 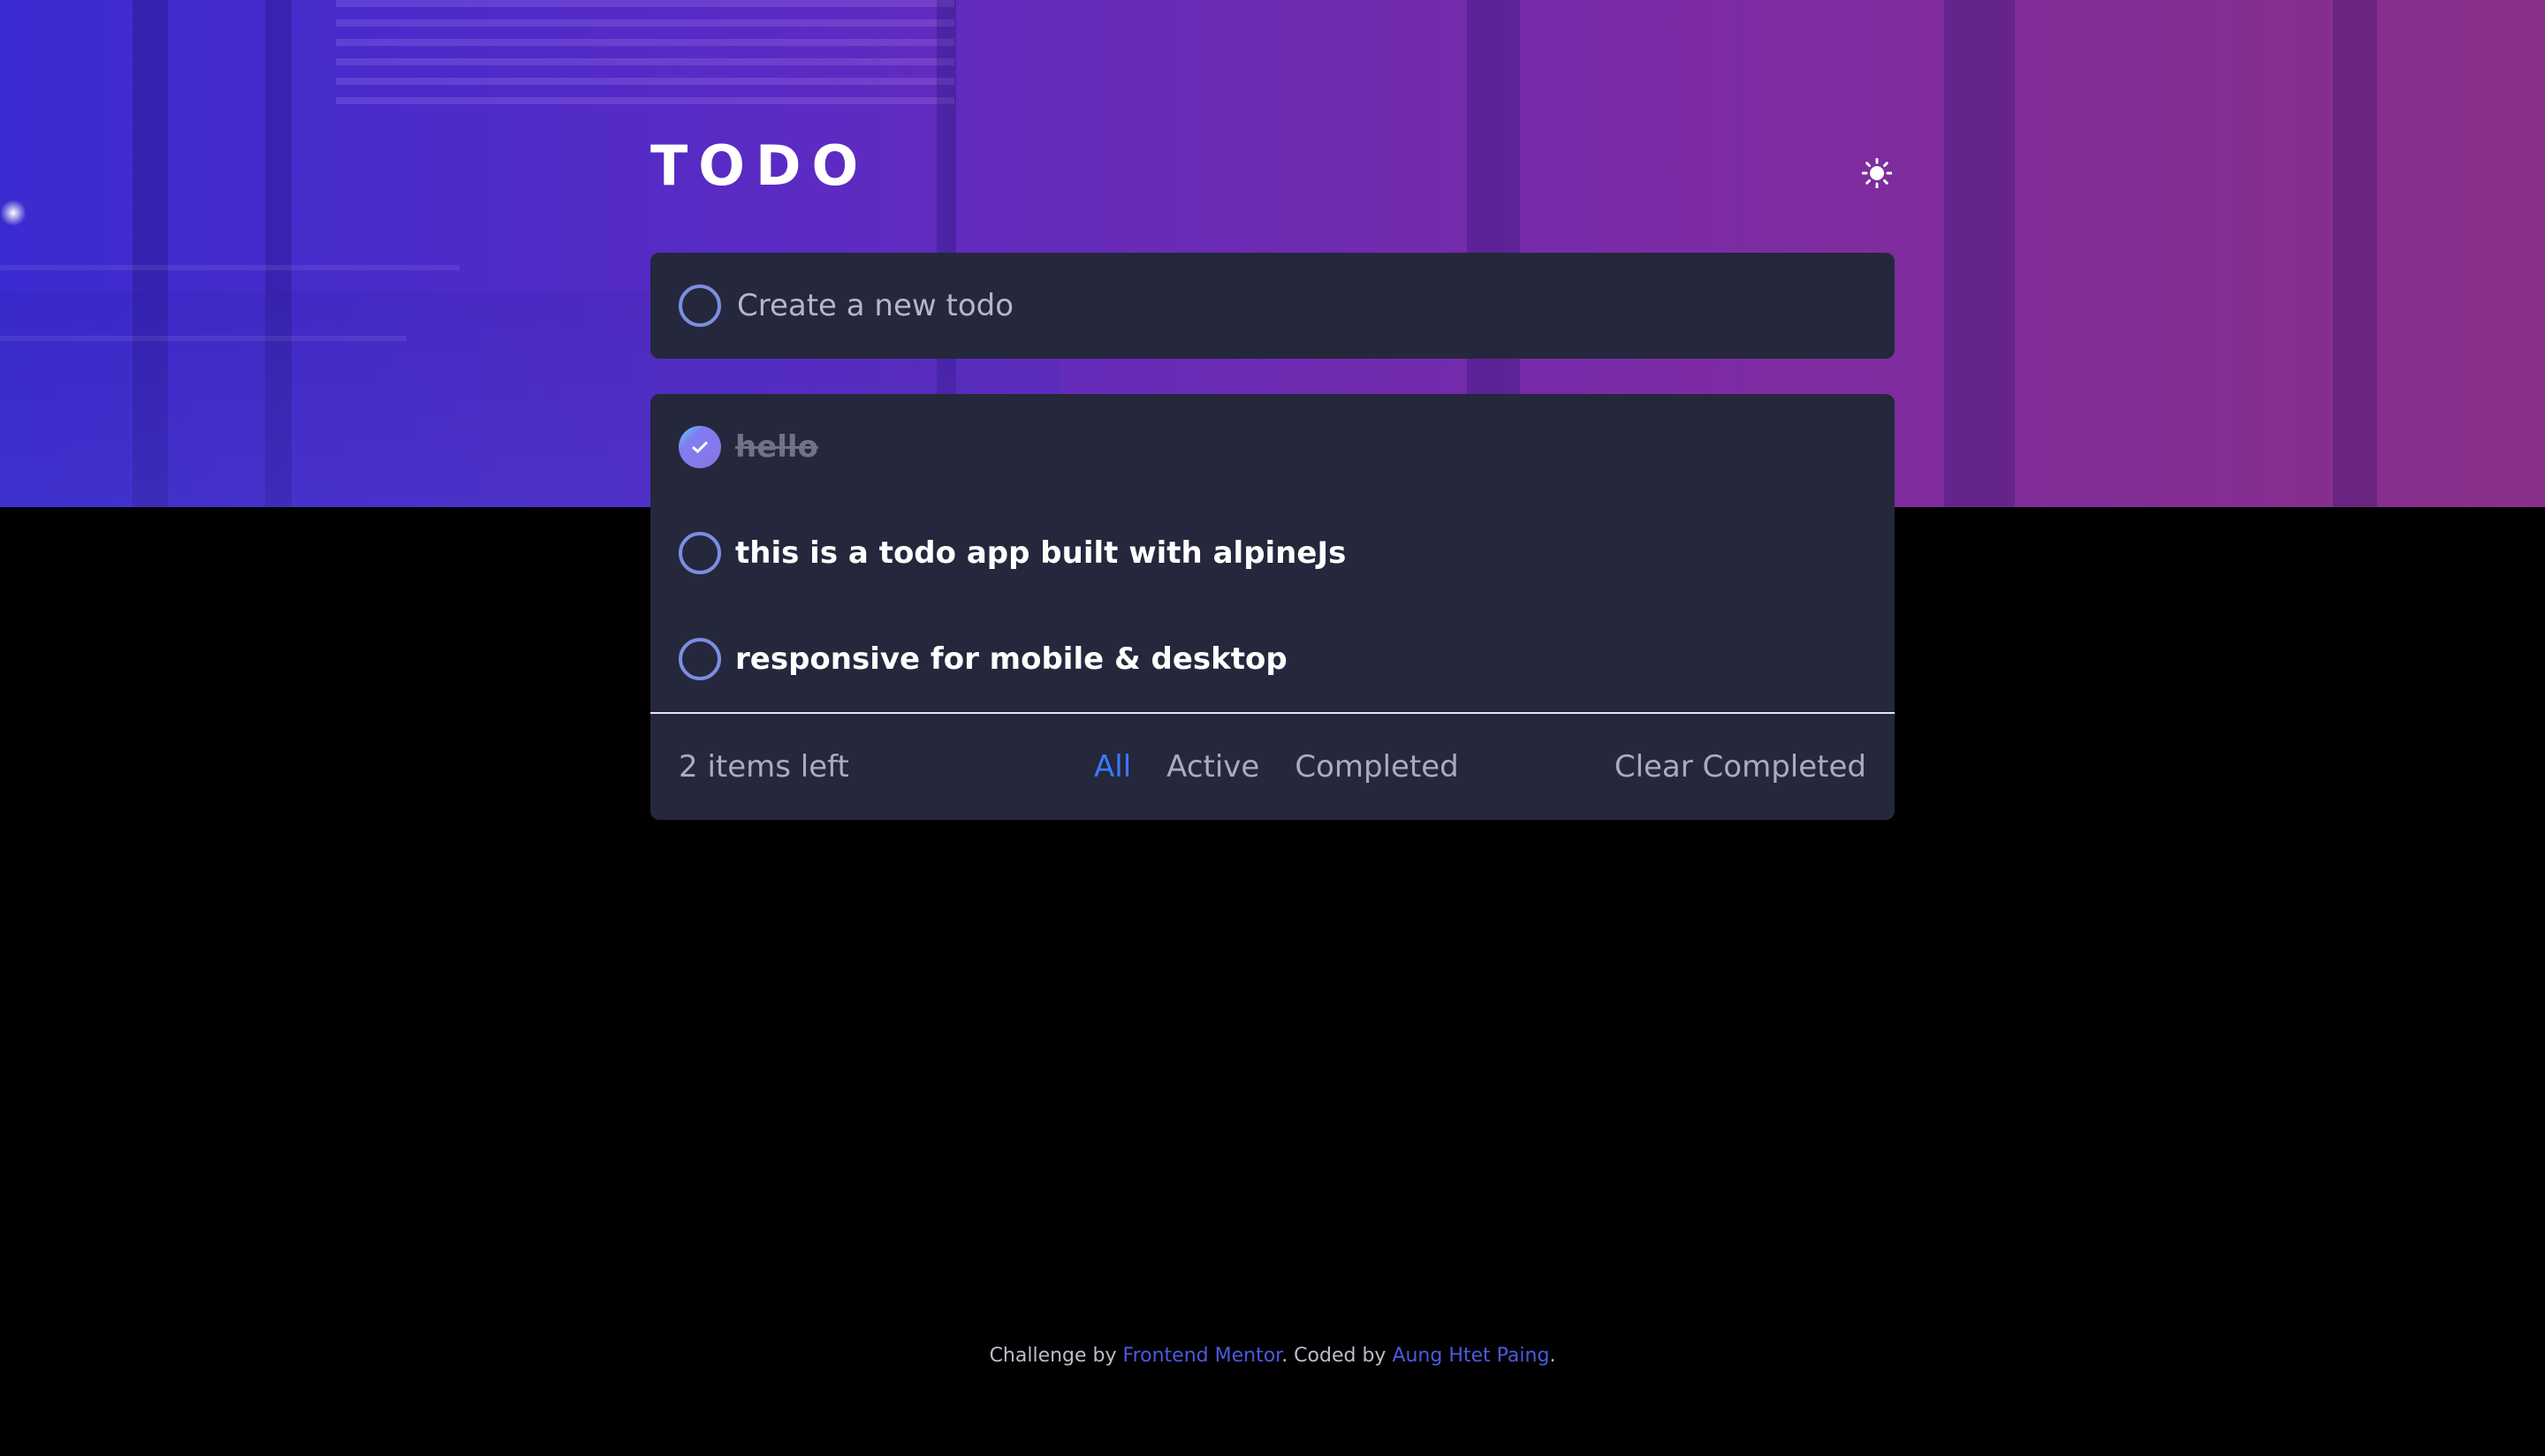 I want to click on todo-checkbox-checked, so click(x=700, y=447).